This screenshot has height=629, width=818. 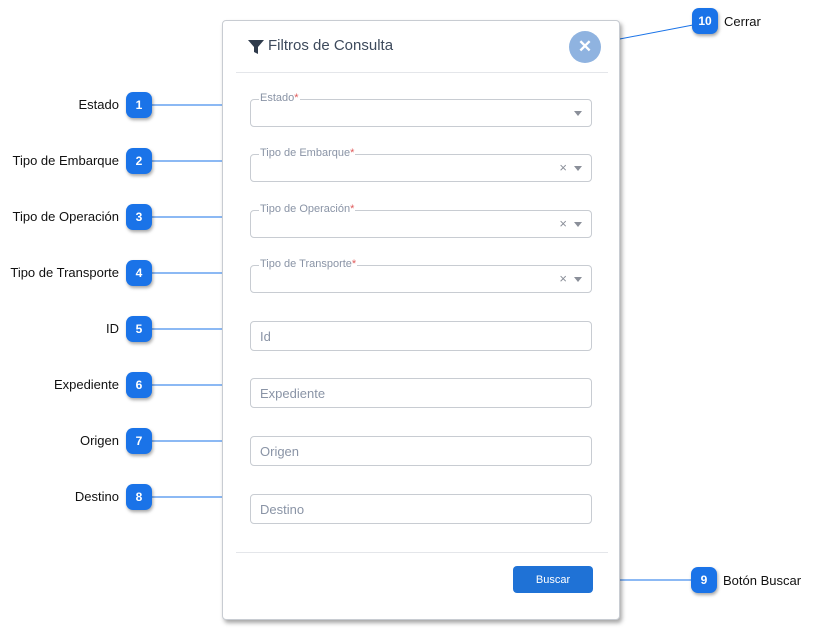 What do you see at coordinates (139, 385) in the screenshot?
I see `annotation-badge-6: 6` at bounding box center [139, 385].